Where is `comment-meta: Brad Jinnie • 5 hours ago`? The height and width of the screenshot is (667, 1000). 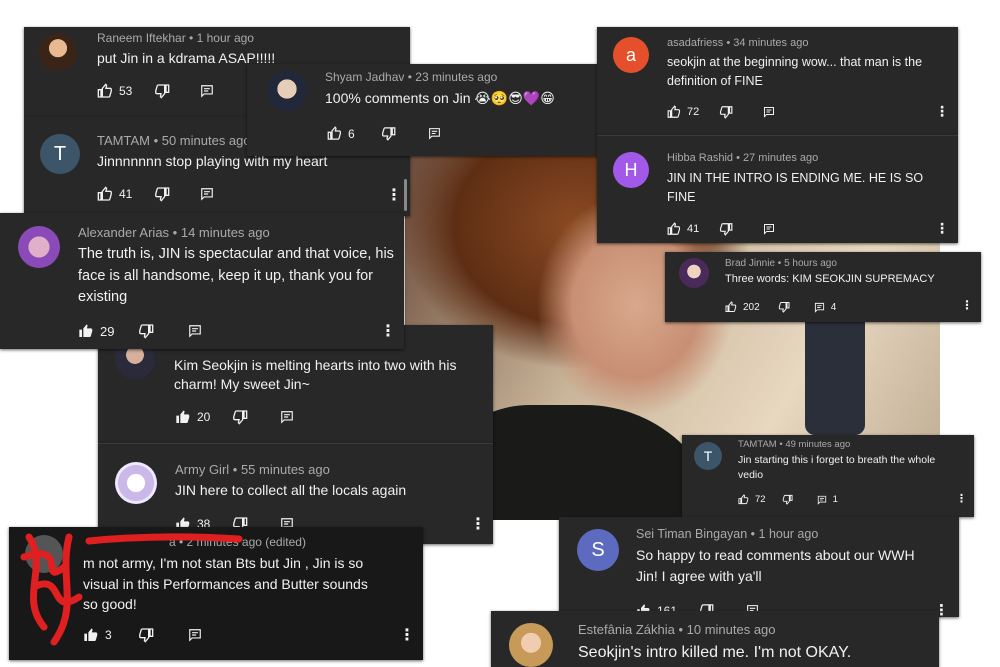
comment-meta: Brad Jinnie • 5 hours ago is located at coordinates (781, 263).